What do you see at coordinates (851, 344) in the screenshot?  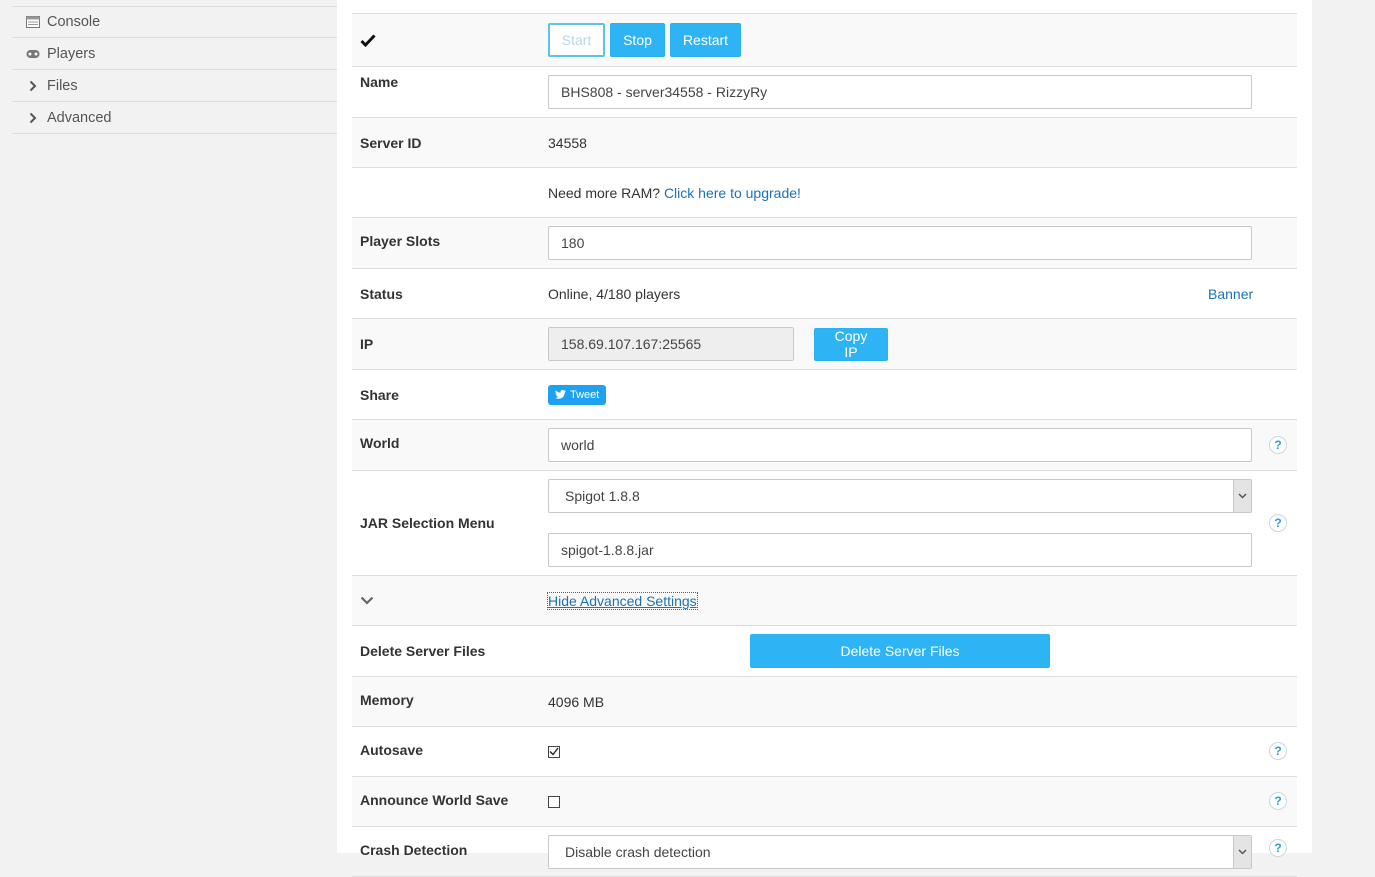 I see `copy-ip-button: Copy IP` at bounding box center [851, 344].